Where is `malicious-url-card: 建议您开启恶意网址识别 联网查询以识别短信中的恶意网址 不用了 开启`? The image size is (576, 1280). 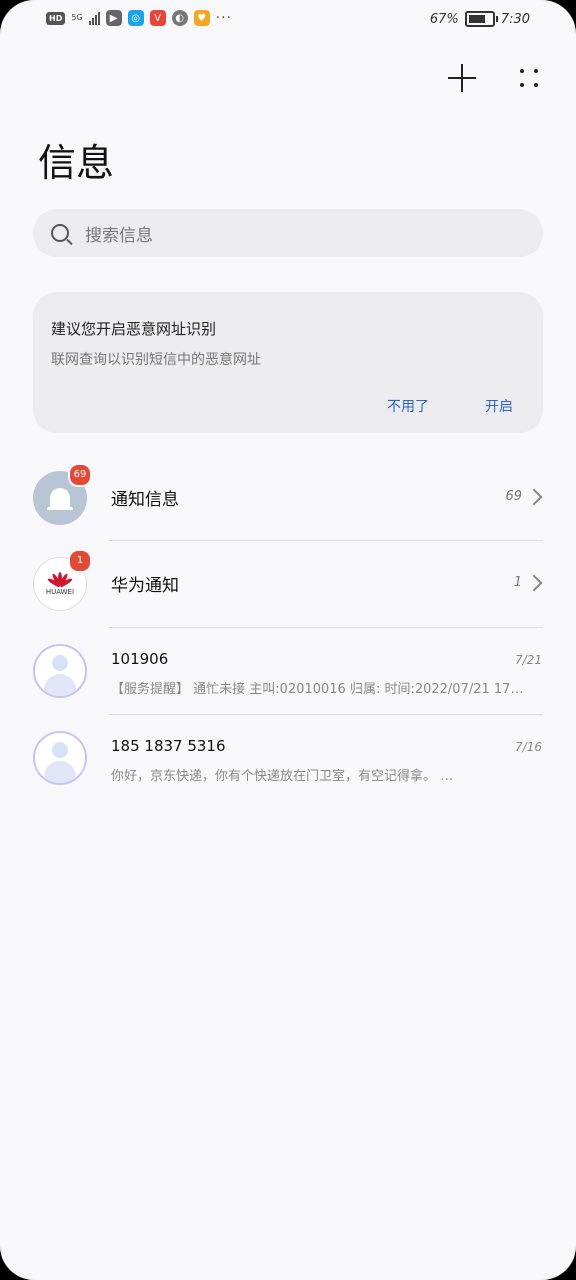 malicious-url-card: 建议您开启恶意网址识别 联网查询以识别短信中的恶意网址 不用了 开启 is located at coordinates (288, 362).